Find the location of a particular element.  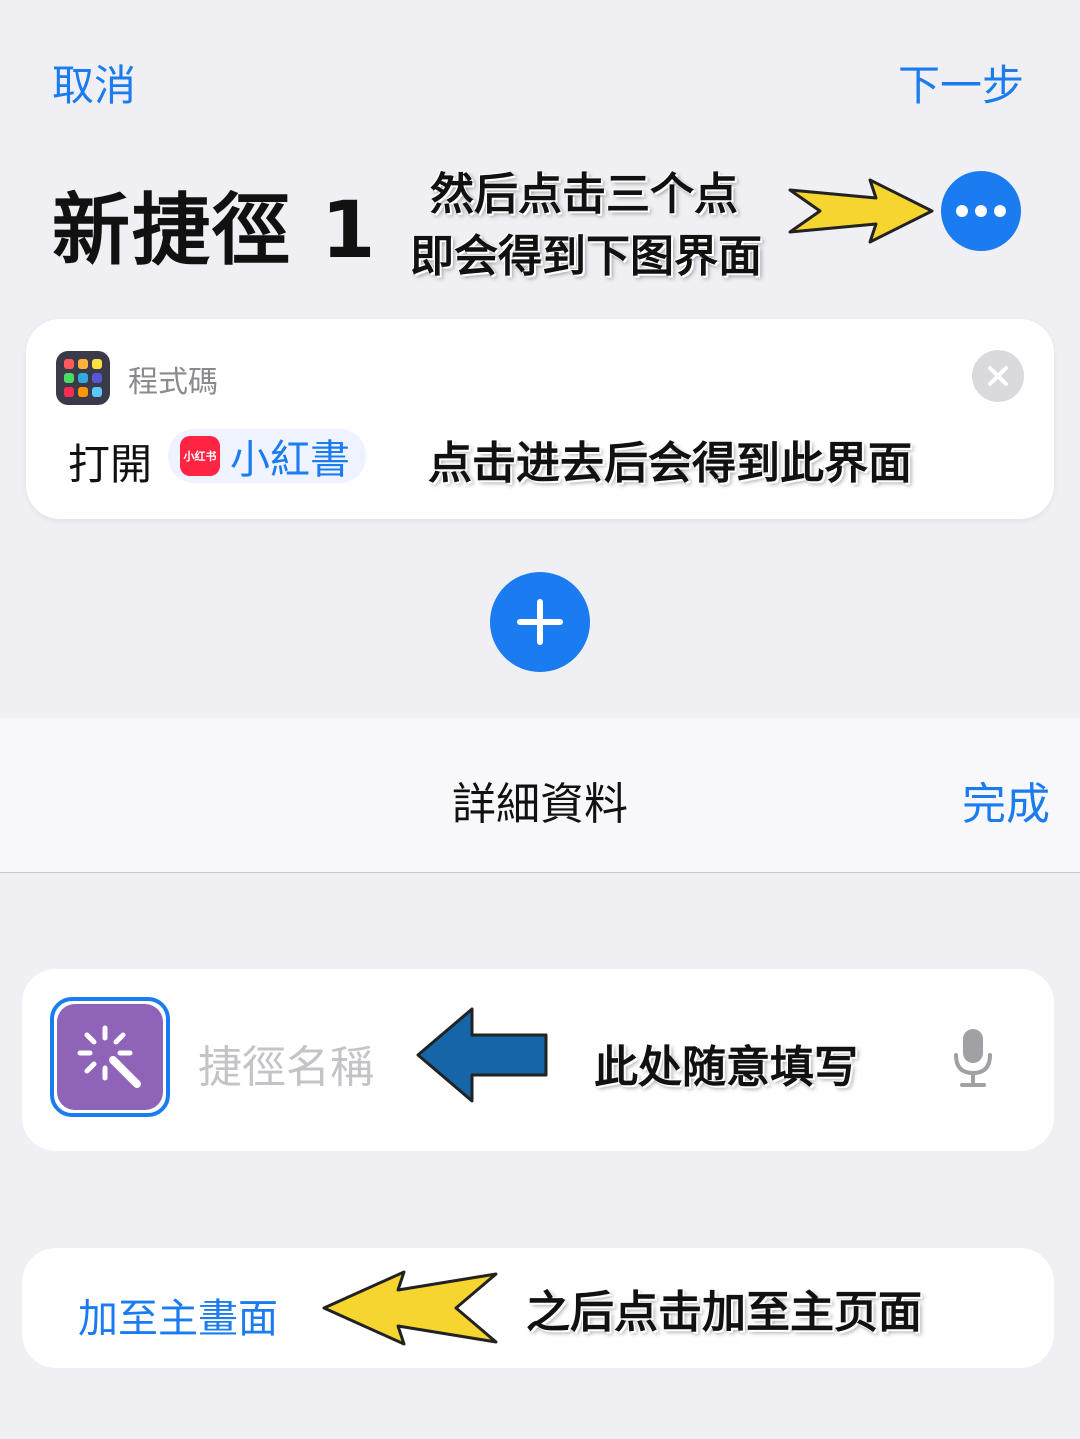

shortcut-name-input: 捷徑名稱 is located at coordinates (286, 1063).